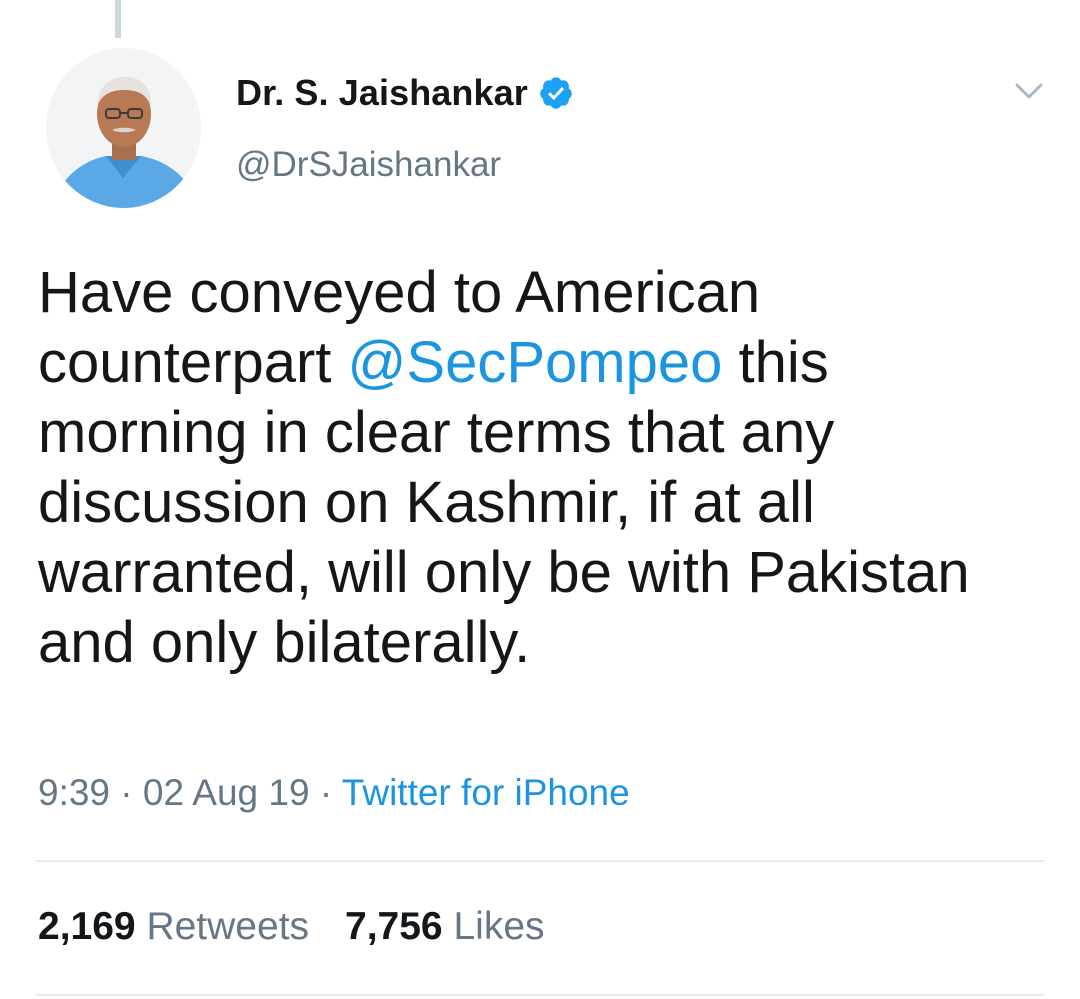 This screenshot has height=999, width=1080. What do you see at coordinates (74, 792) in the screenshot?
I see `tweet-time: 9:39` at bounding box center [74, 792].